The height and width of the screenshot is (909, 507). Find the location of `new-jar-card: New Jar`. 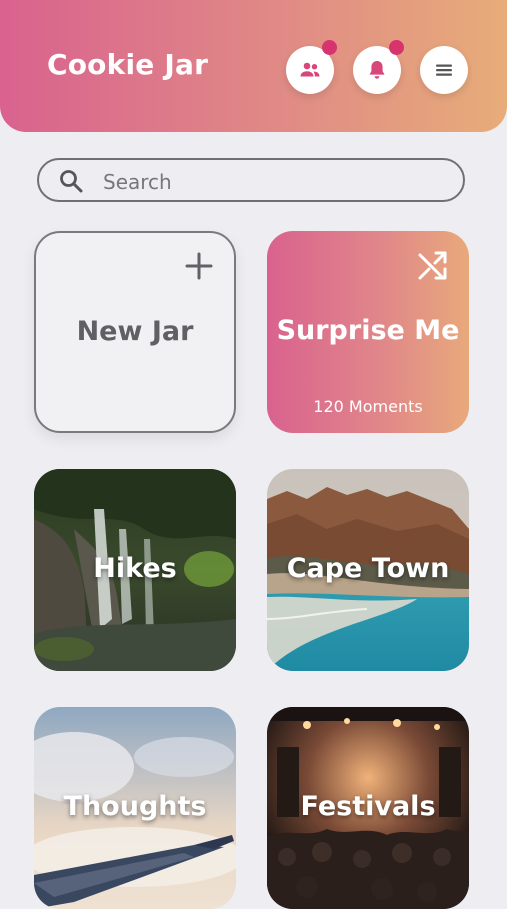

new-jar-card: New Jar is located at coordinates (135, 332).